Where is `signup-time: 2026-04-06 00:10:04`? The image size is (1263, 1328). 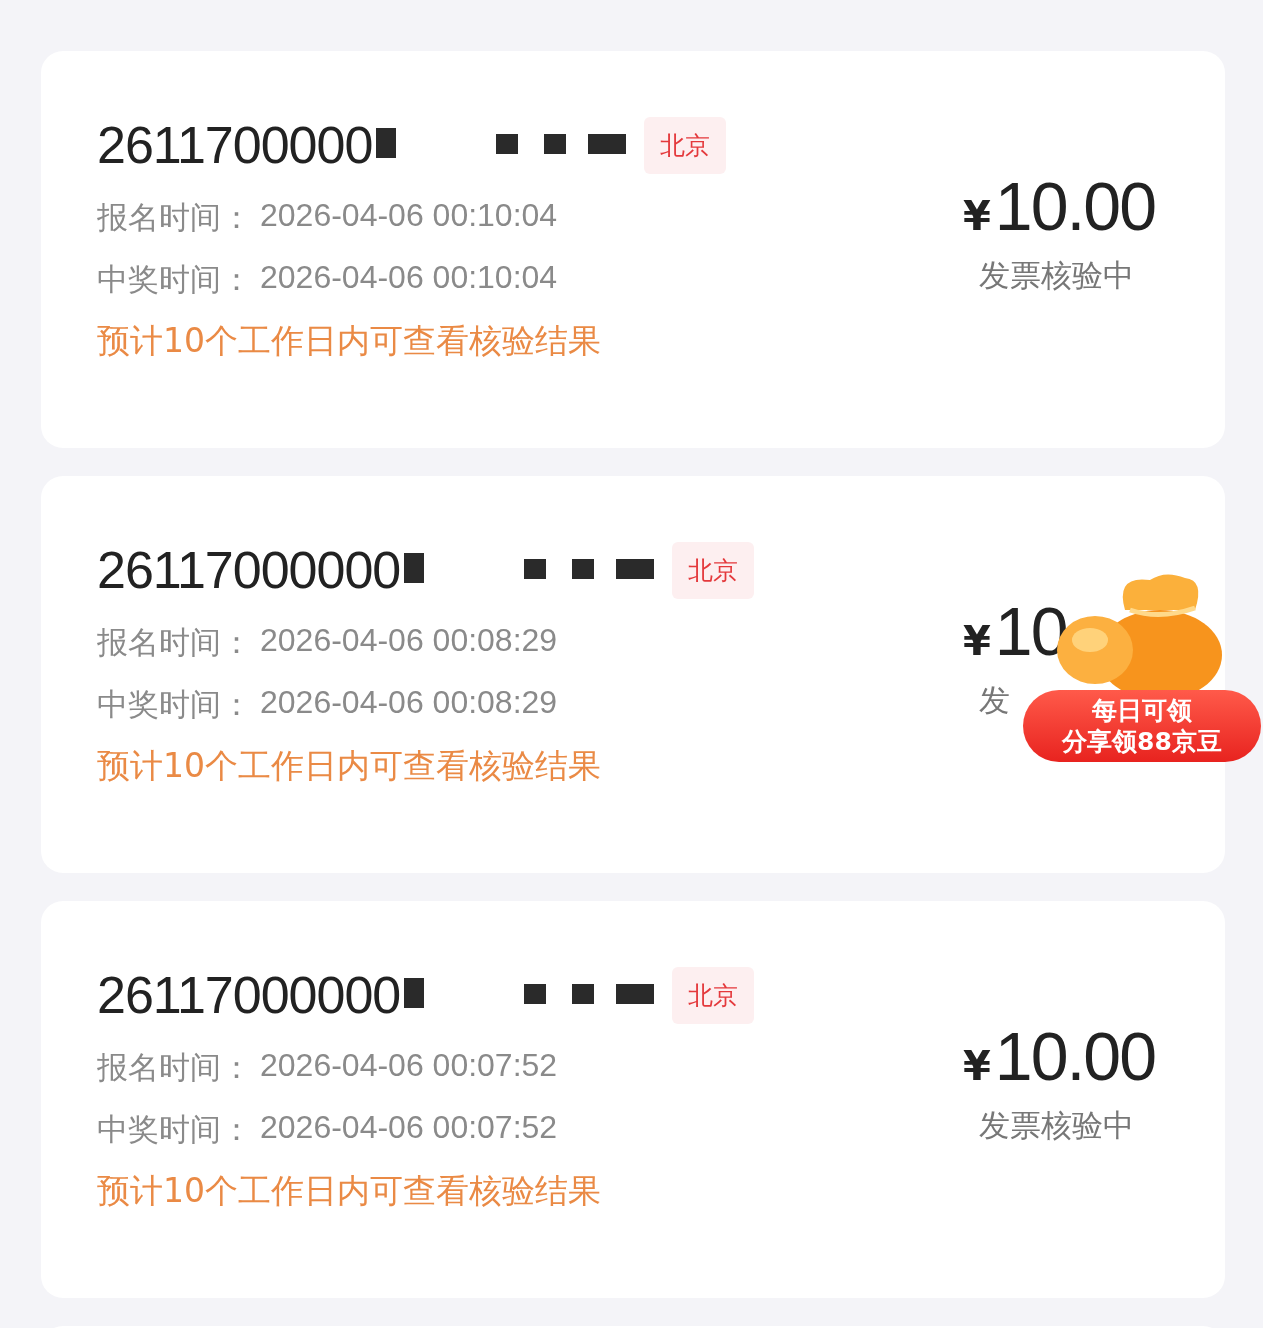 signup-time: 2026-04-06 00:10:04 is located at coordinates (409, 216).